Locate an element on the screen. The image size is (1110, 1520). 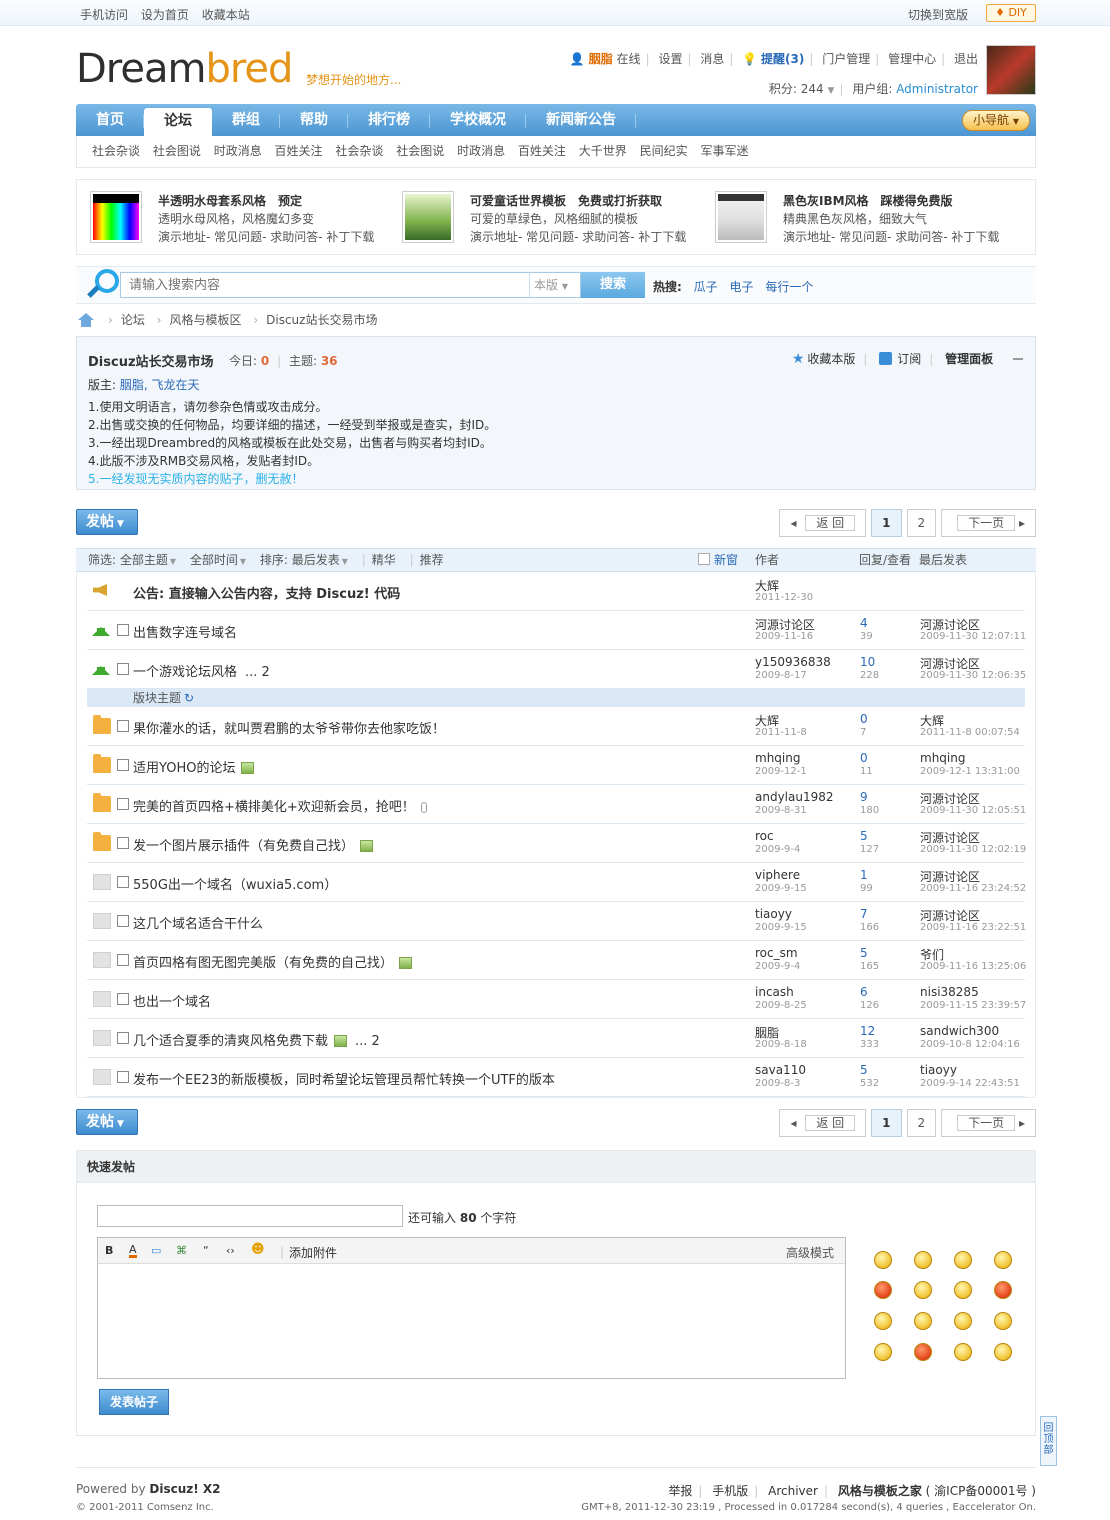
nav-ranking: 排行榜 is located at coordinates (389, 120).